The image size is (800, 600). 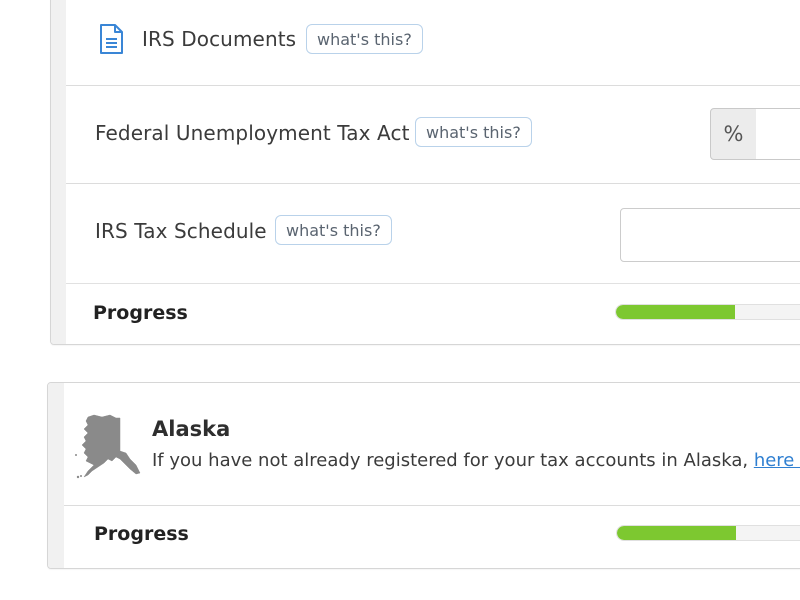 I want to click on irs-tax-schedule-input, so click(x=710, y=235).